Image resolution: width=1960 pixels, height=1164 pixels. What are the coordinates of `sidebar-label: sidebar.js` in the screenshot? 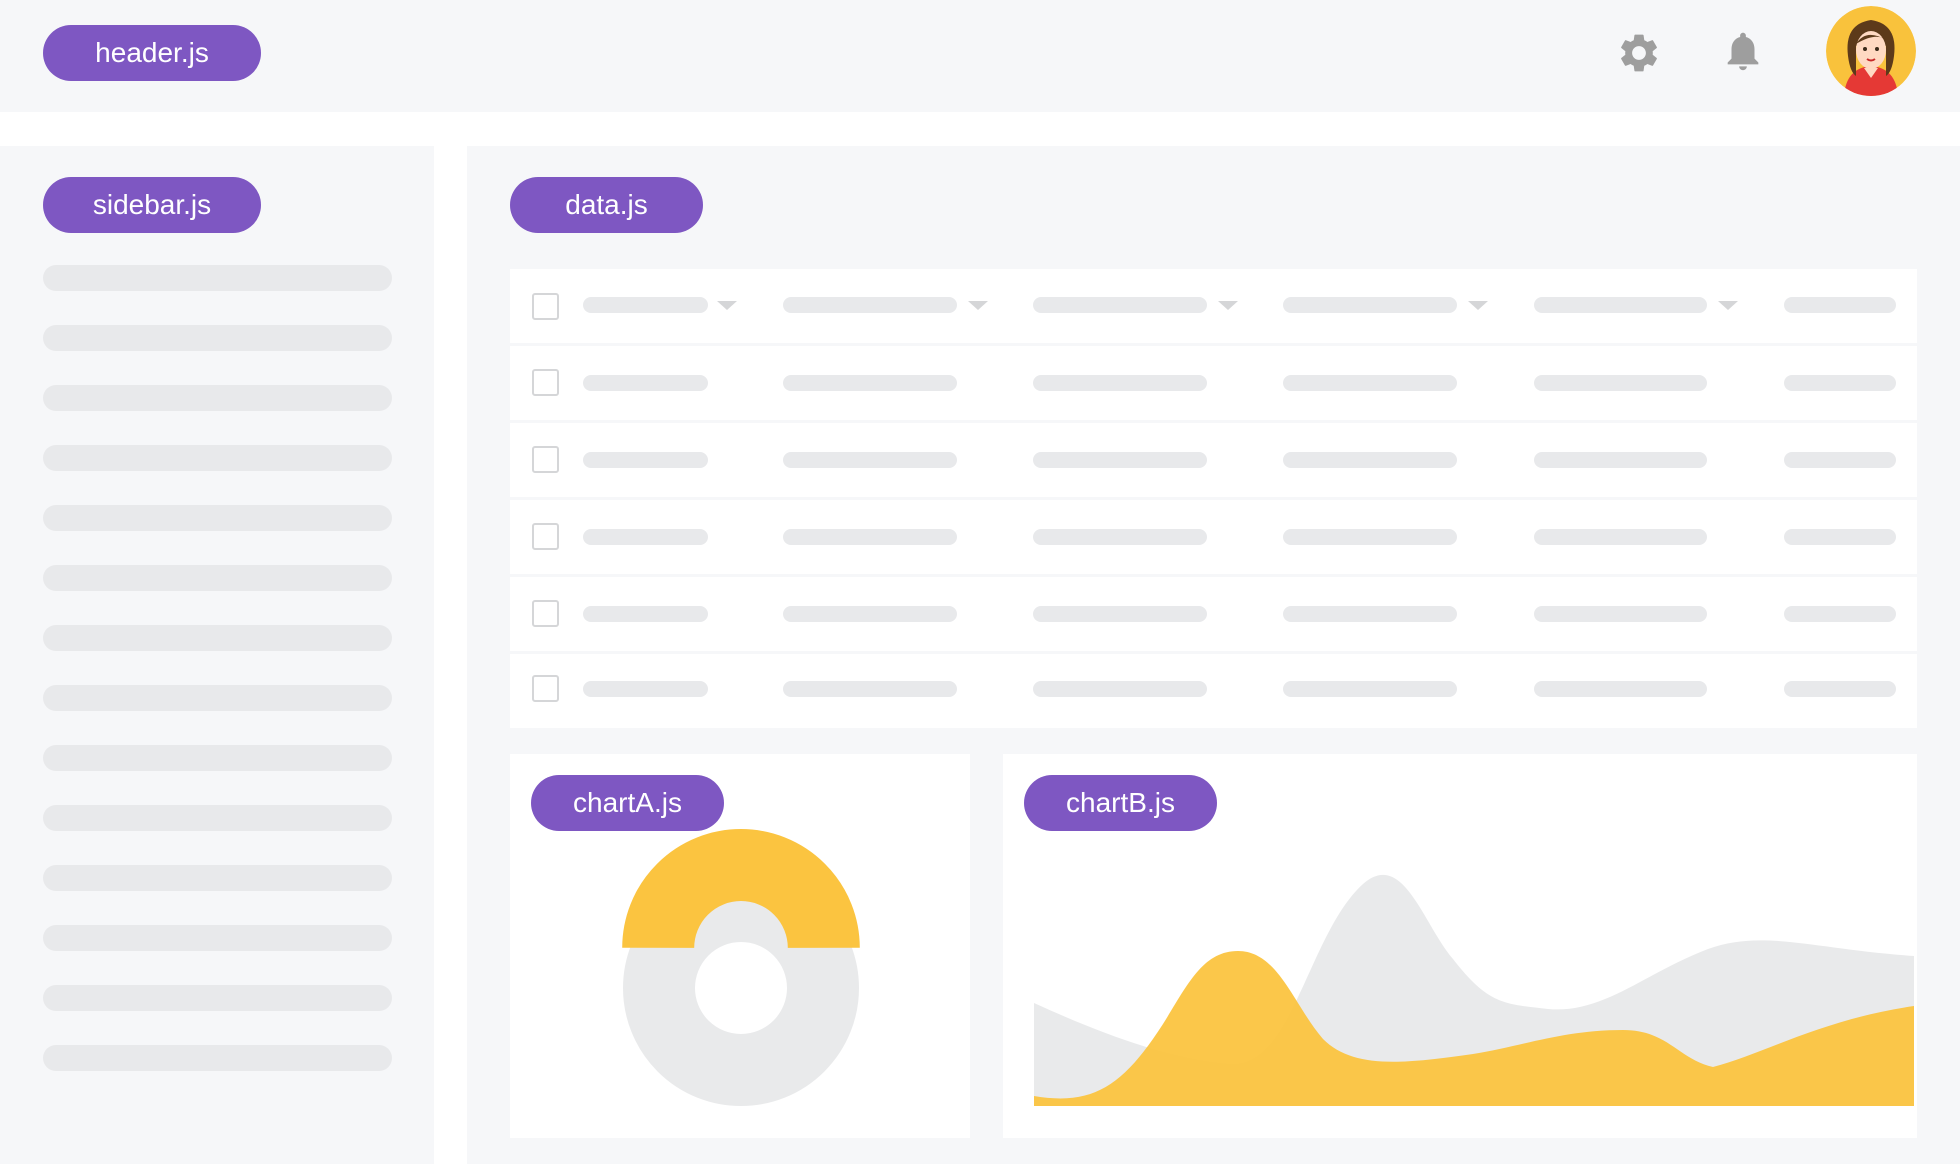 It's located at (152, 205).